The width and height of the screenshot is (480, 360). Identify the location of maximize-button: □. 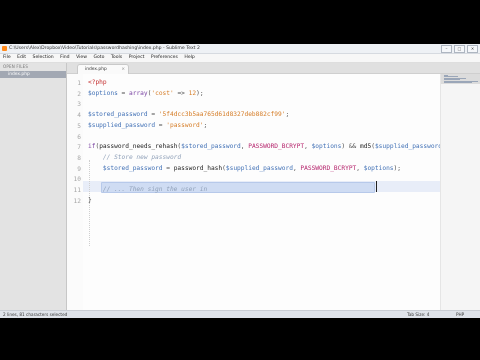
(459, 49).